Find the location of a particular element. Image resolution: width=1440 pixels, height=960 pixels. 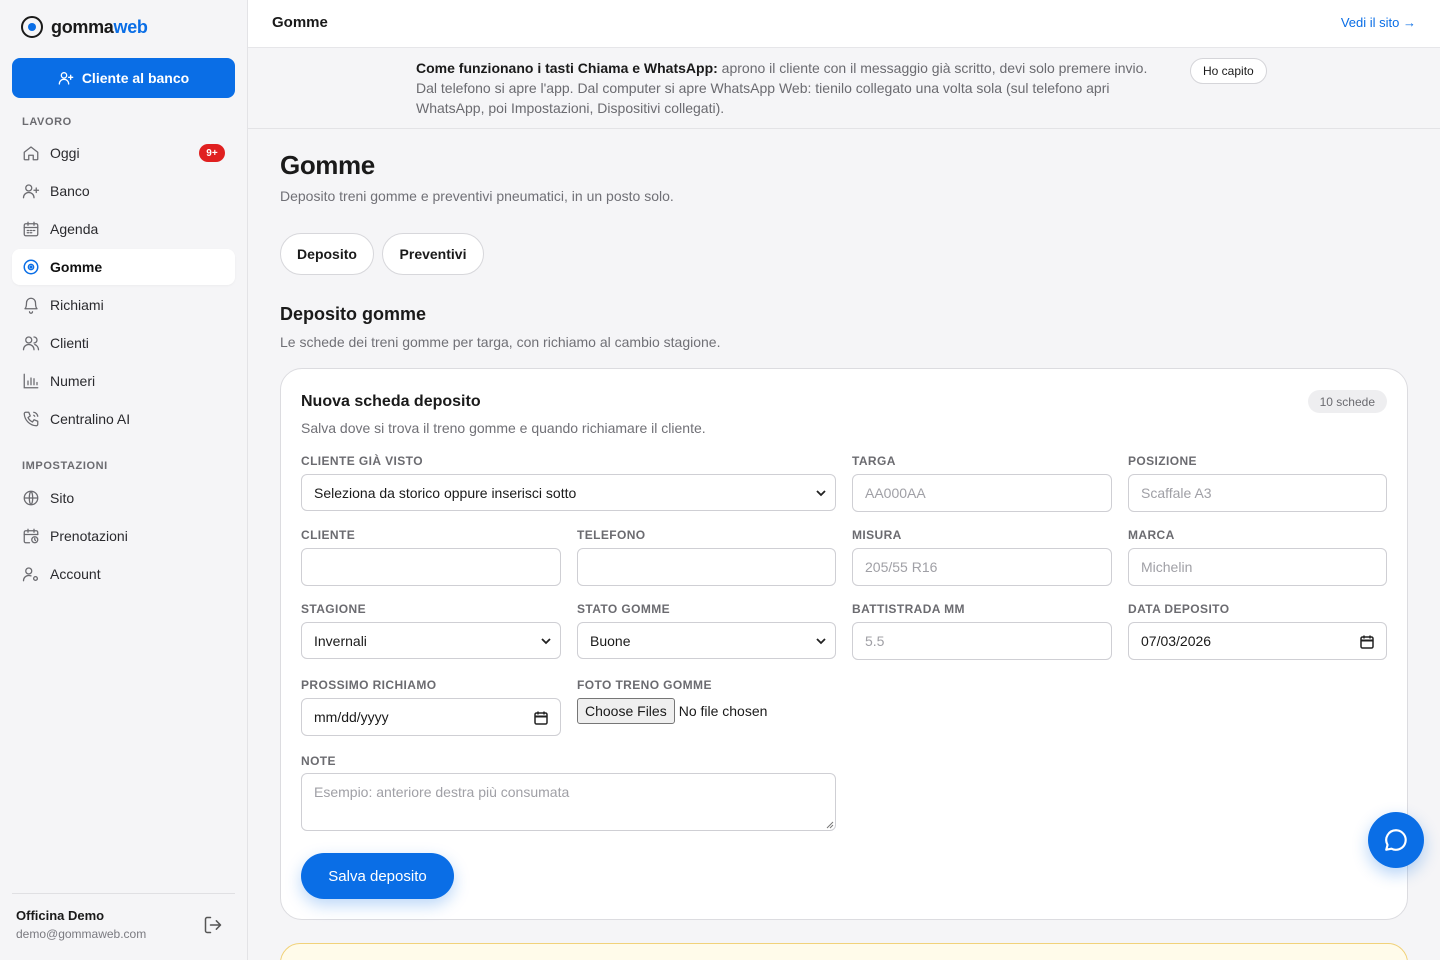

calendar-clock-icon is located at coordinates (31, 536).